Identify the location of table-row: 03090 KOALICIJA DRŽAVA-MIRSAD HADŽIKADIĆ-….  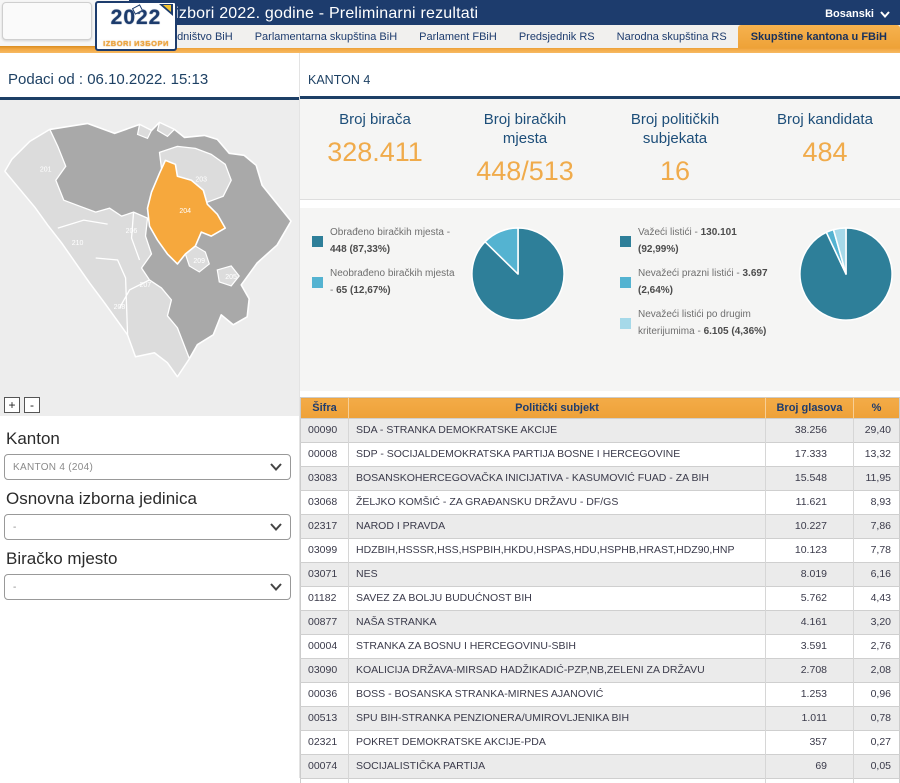
(600, 670).